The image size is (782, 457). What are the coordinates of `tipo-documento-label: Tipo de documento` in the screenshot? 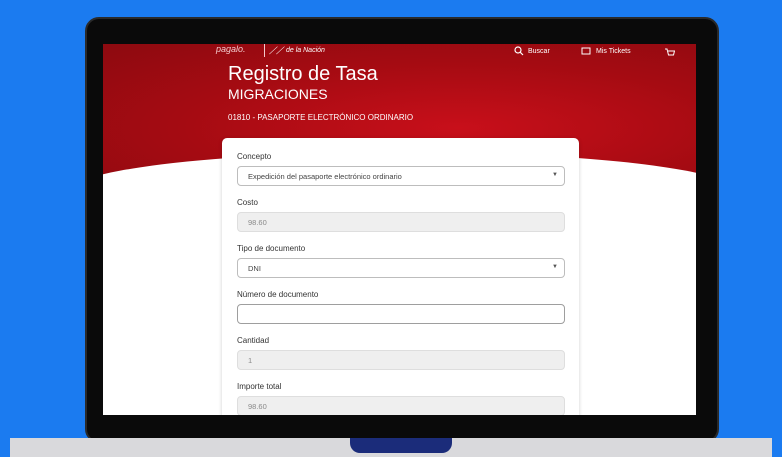 It's located at (271, 248).